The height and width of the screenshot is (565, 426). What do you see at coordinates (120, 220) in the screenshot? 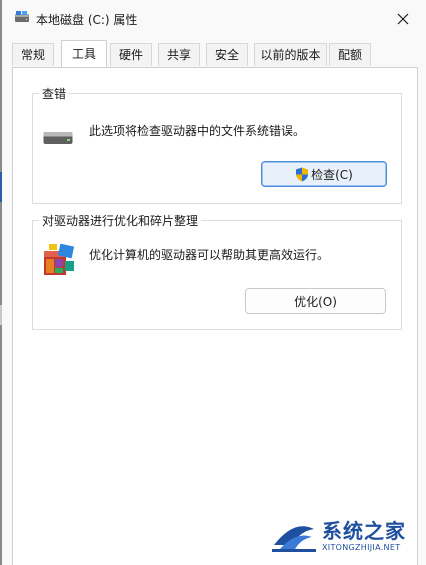
I see `optimize-title: 对驱动器进行优化和碎片整理` at bounding box center [120, 220].